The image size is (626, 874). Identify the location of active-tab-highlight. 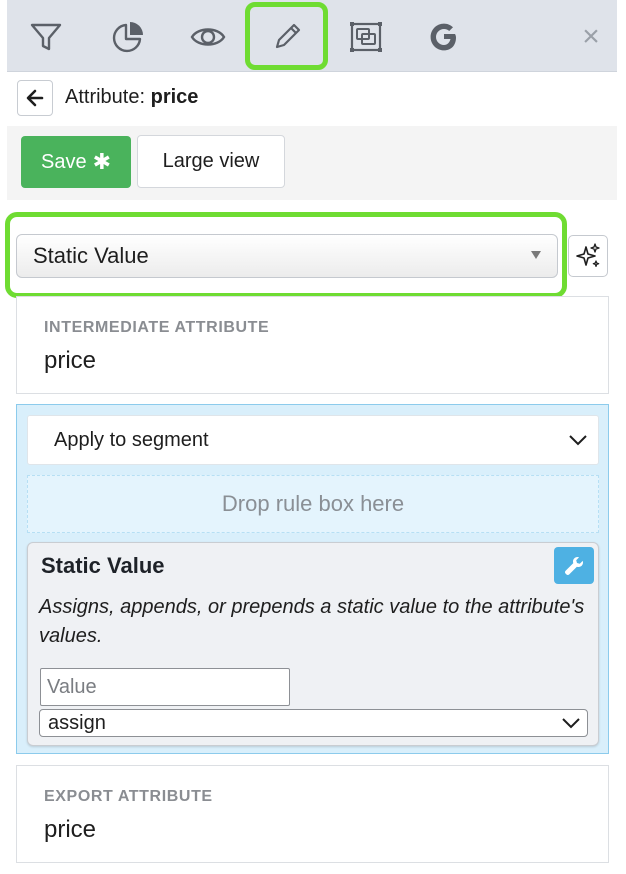
(286, 36).